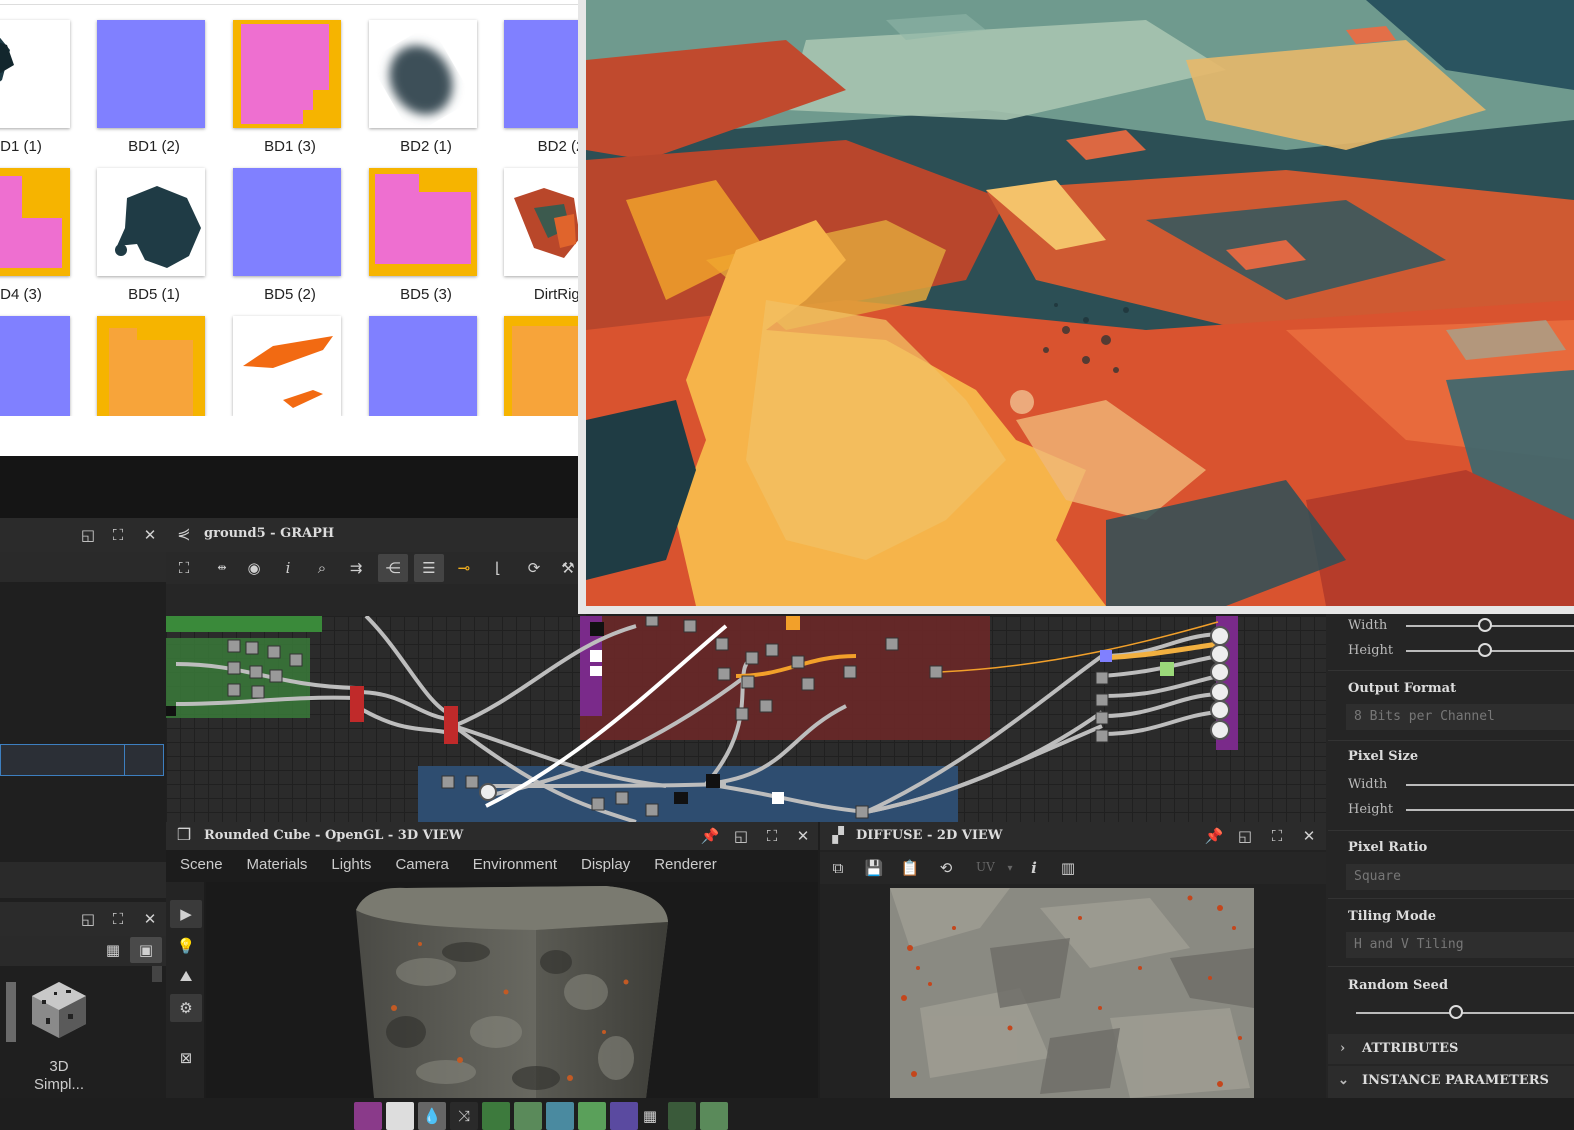  What do you see at coordinates (528, 1116) in the screenshot?
I see `gradient-node-button` at bounding box center [528, 1116].